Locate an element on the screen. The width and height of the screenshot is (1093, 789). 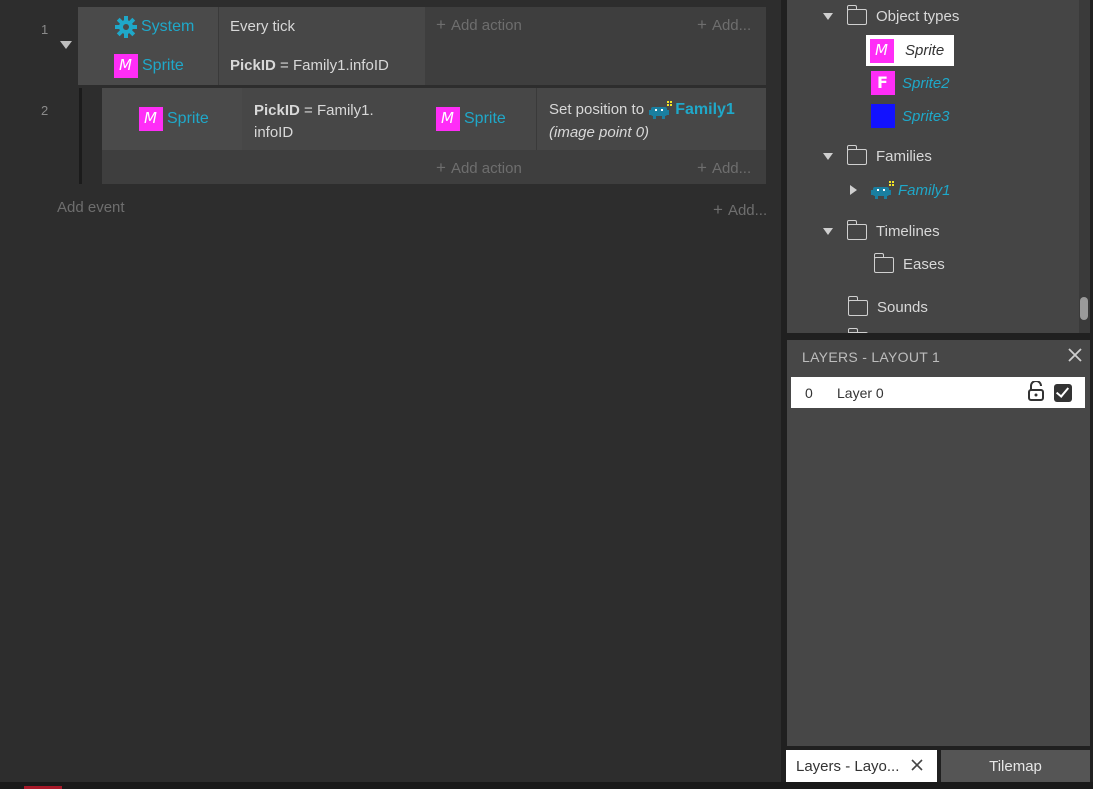
action-text: Set position to Family1 (image point 0) is located at coordinates (651, 119).